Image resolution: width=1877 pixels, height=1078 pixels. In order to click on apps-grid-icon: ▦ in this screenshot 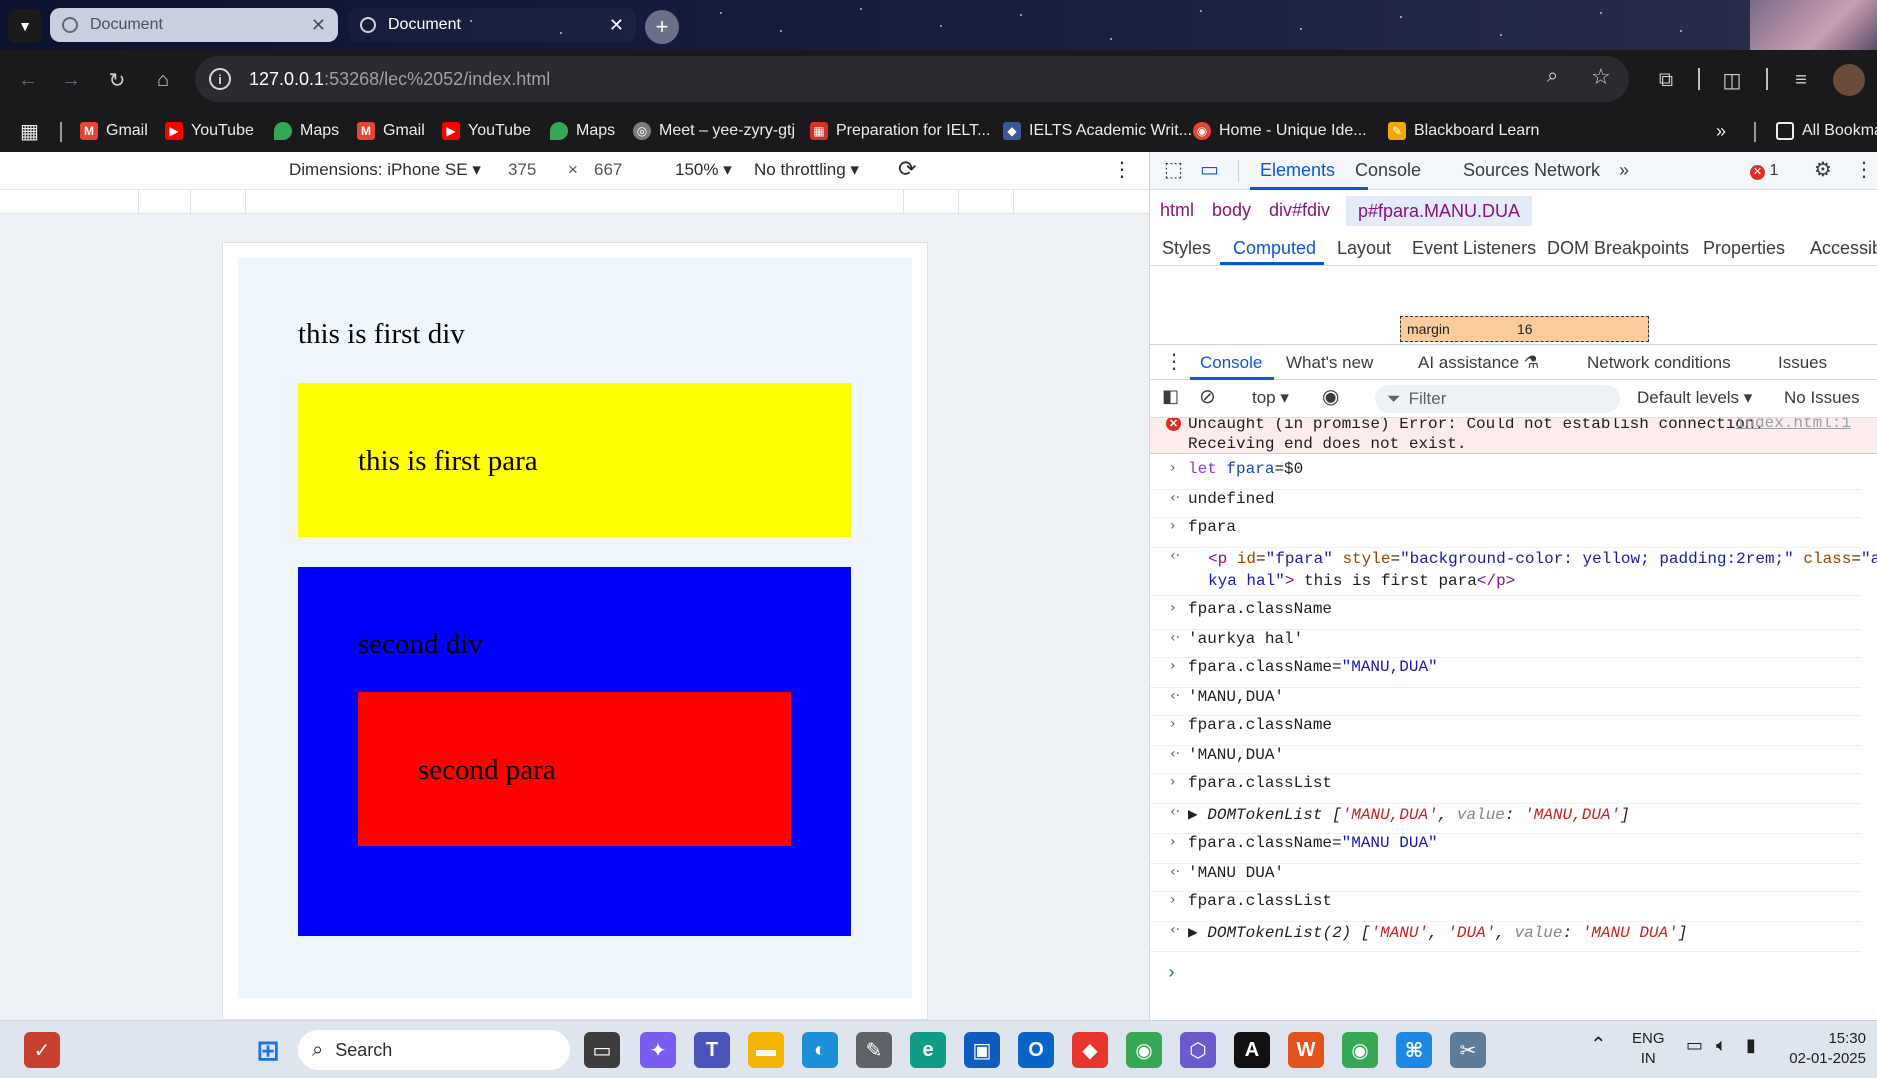, I will do `click(29, 131)`.